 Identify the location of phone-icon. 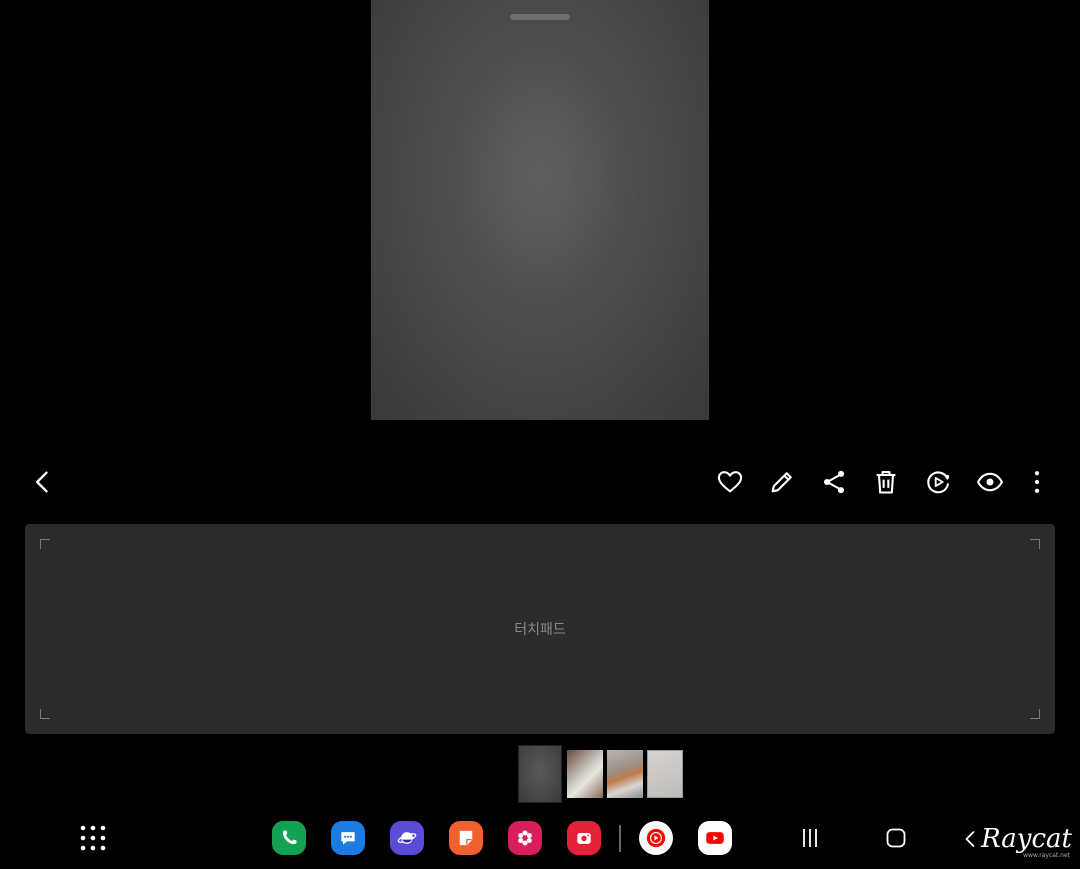
(289, 837).